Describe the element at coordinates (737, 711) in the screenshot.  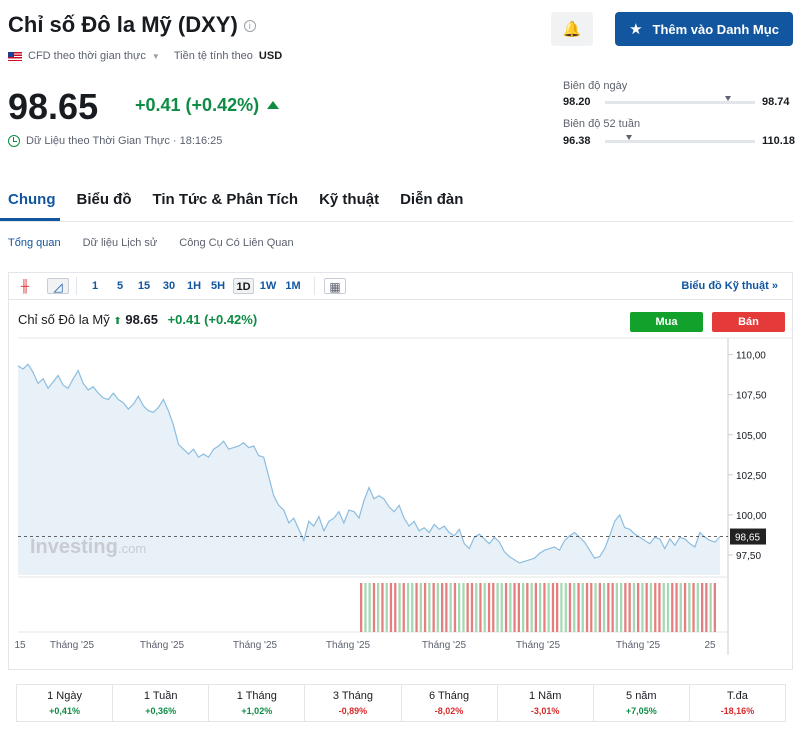
I see `performance-value: -18,16%` at that location.